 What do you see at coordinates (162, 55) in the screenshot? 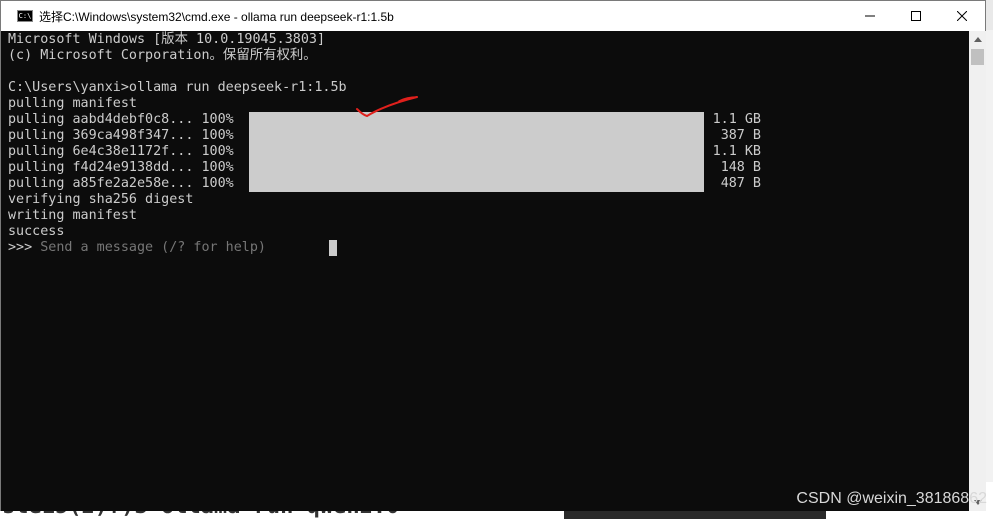
I see `console-line: (c) Microsoft Corporation。保留所有权利。` at bounding box center [162, 55].